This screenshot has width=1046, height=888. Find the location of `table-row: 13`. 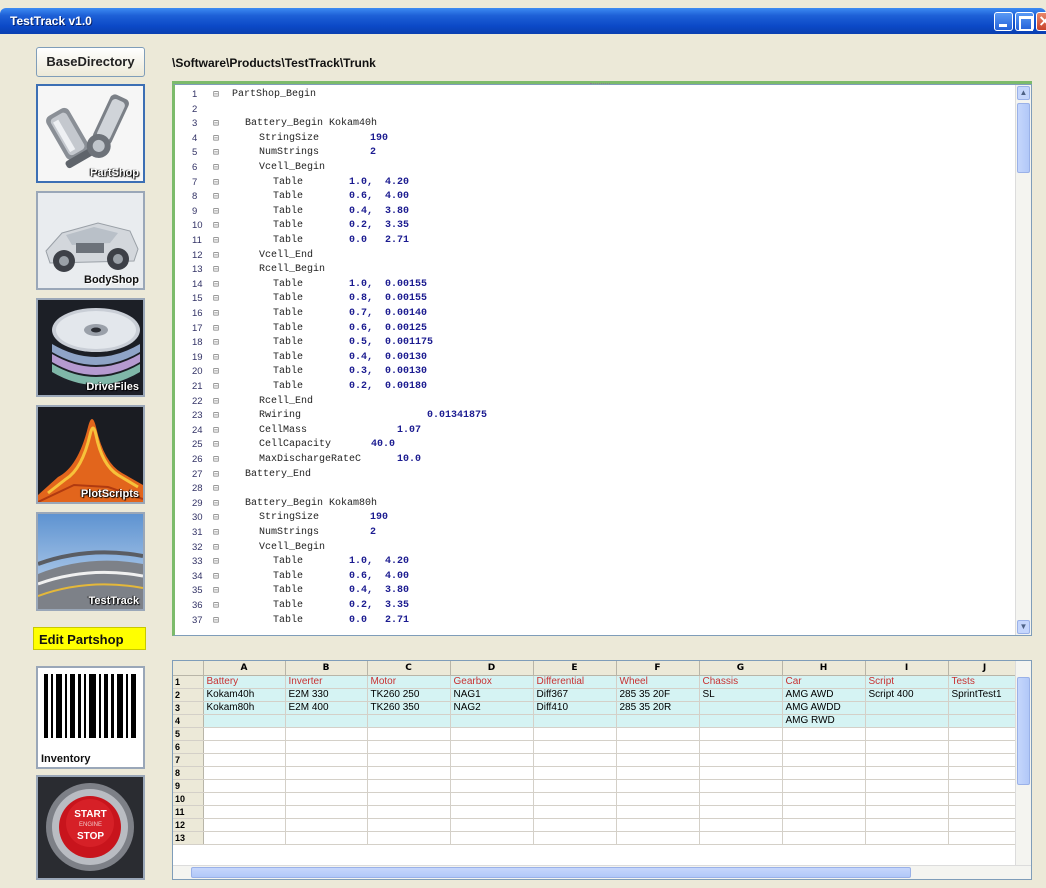

table-row: 13 is located at coordinates (597, 838).